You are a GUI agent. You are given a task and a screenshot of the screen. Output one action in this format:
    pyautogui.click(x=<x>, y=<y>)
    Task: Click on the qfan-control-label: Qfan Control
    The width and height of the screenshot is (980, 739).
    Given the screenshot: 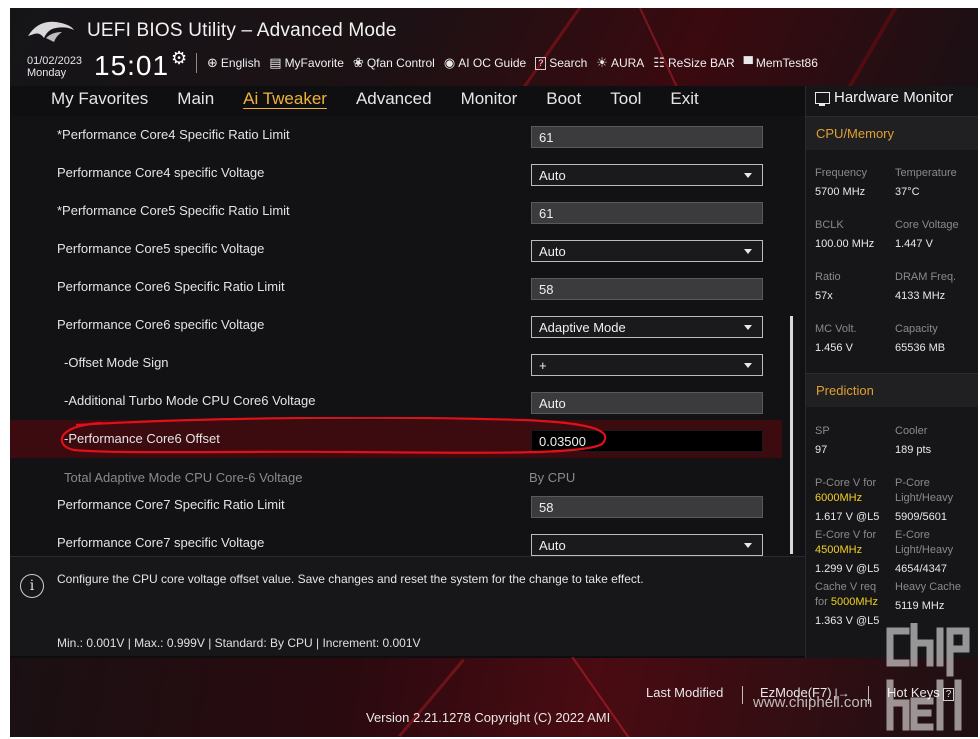 What is the action you would take?
    pyautogui.click(x=400, y=63)
    